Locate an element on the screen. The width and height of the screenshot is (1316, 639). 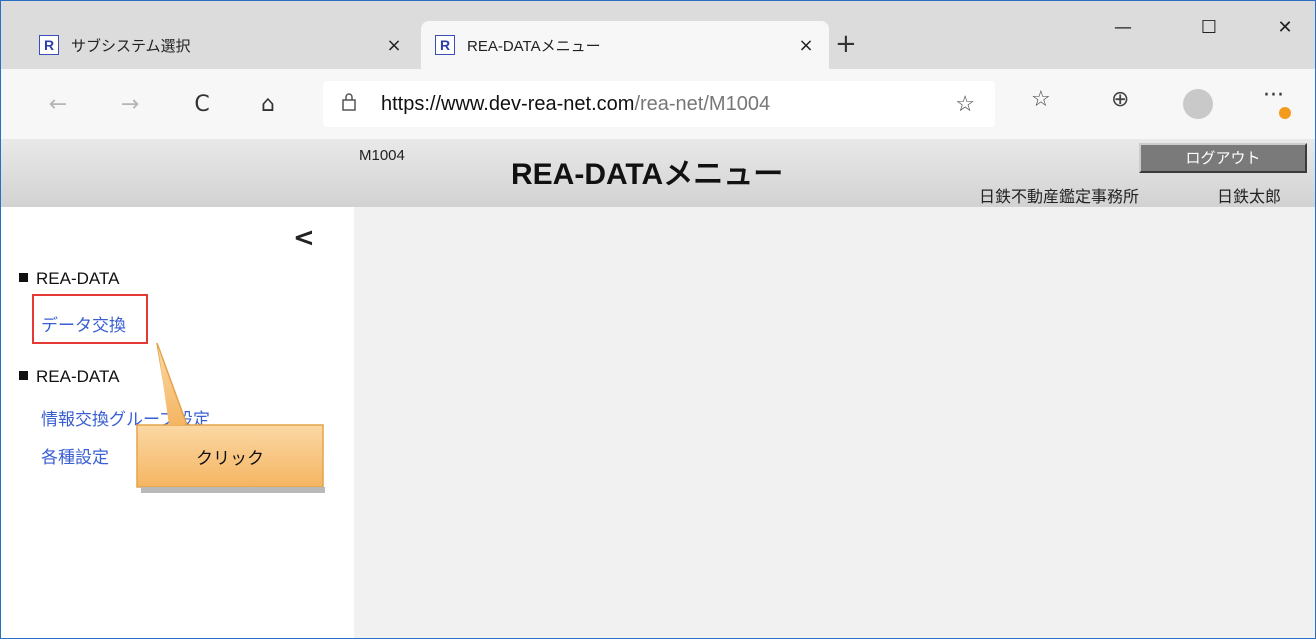
menu-link-various-settings: 各種設定 is located at coordinates (75, 455).